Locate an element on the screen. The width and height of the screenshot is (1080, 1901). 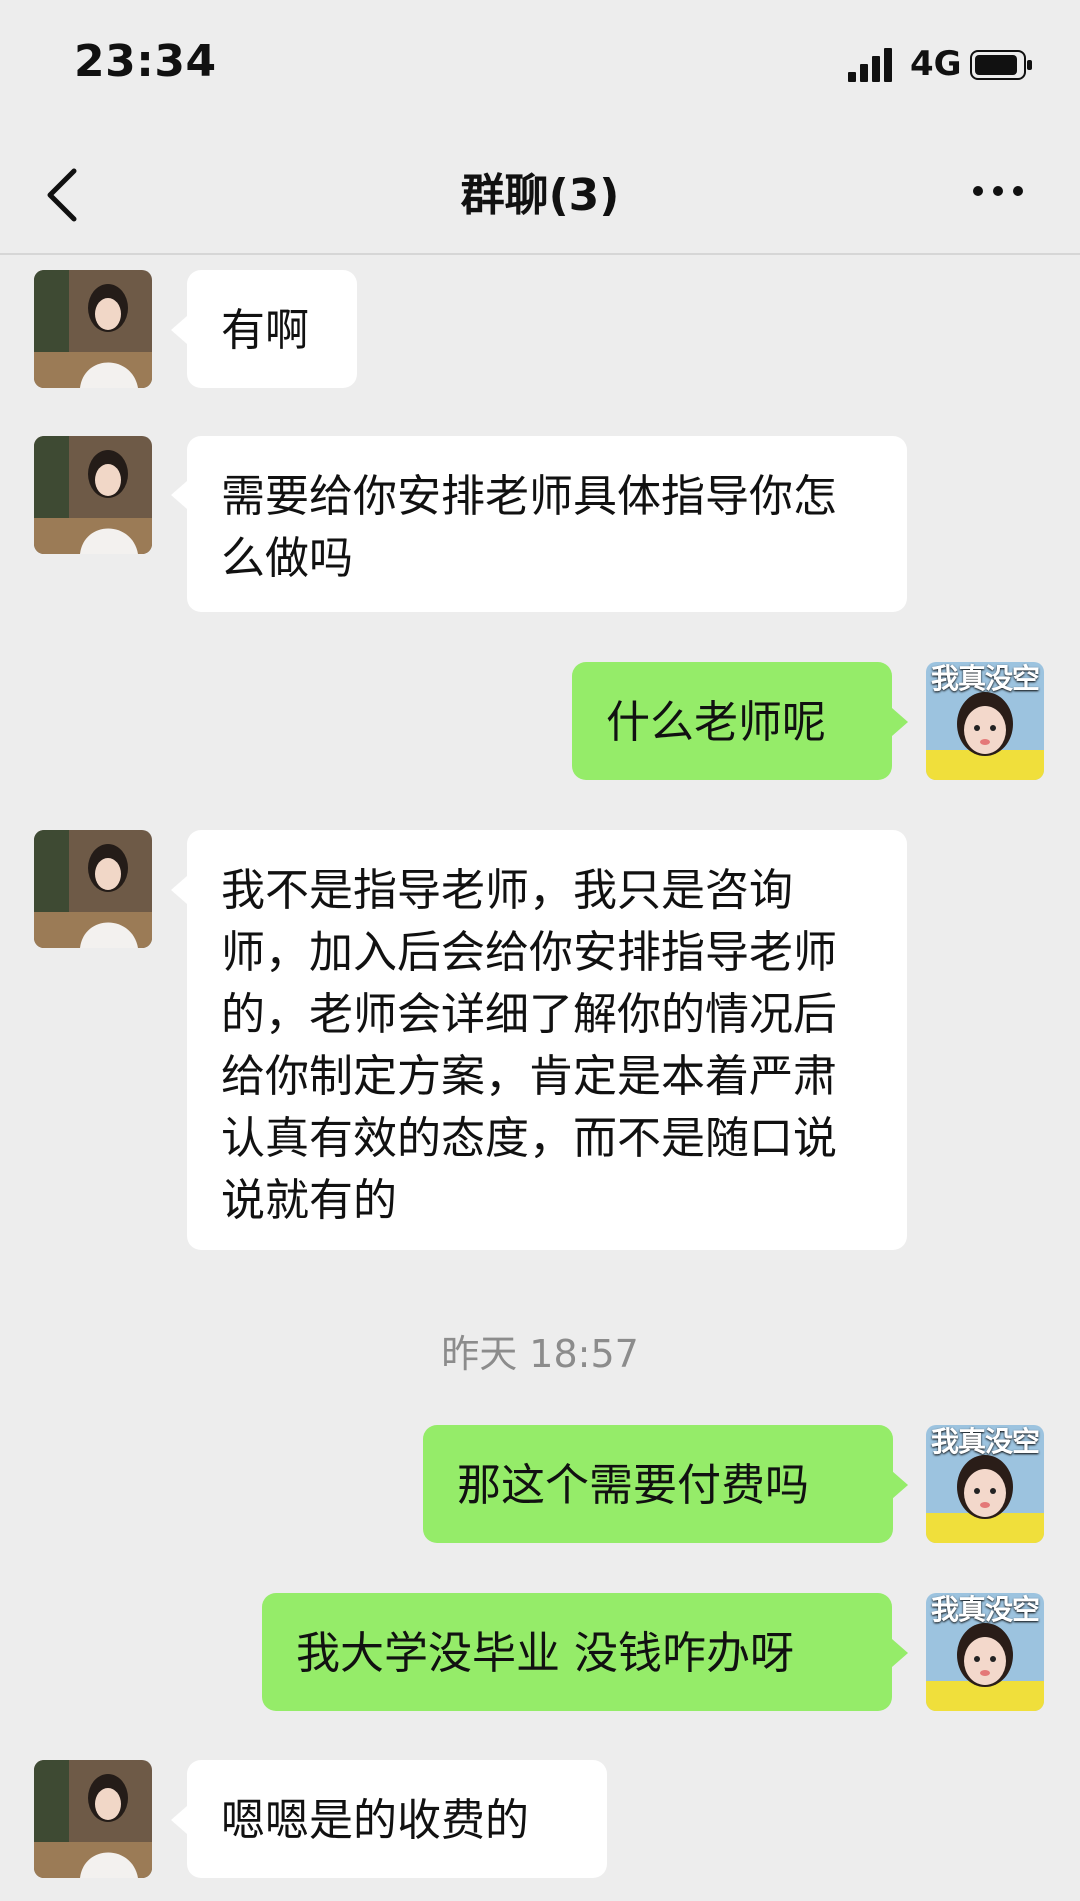
chat-title: 群聊(3) is located at coordinates (540, 195).